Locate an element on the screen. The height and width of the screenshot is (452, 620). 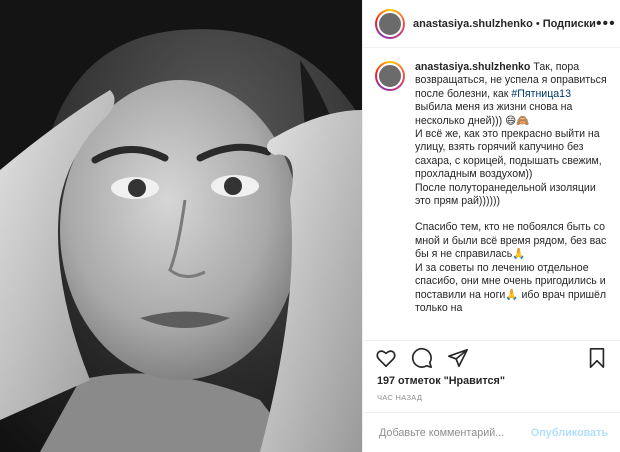
publish-button: Опубликовать is located at coordinates (569, 433).